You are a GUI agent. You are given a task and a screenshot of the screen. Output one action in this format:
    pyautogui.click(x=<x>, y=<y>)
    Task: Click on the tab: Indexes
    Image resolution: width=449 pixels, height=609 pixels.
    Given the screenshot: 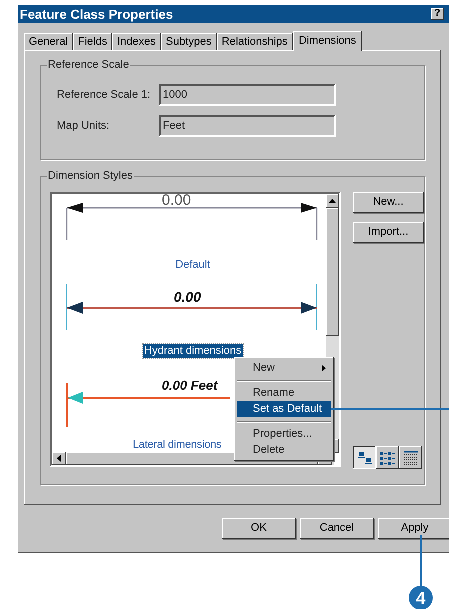 What is the action you would take?
    pyautogui.click(x=137, y=41)
    